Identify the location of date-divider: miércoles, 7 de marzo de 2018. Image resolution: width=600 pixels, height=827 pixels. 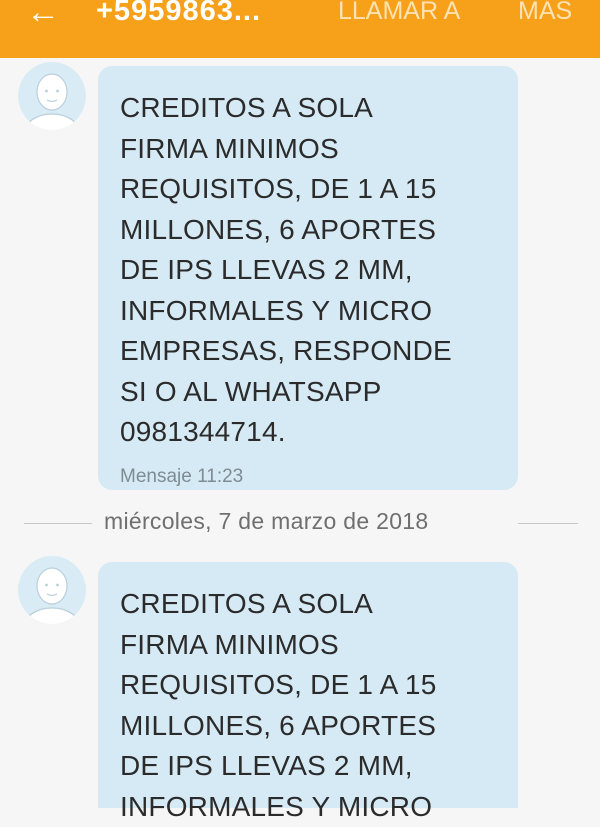
(300, 523).